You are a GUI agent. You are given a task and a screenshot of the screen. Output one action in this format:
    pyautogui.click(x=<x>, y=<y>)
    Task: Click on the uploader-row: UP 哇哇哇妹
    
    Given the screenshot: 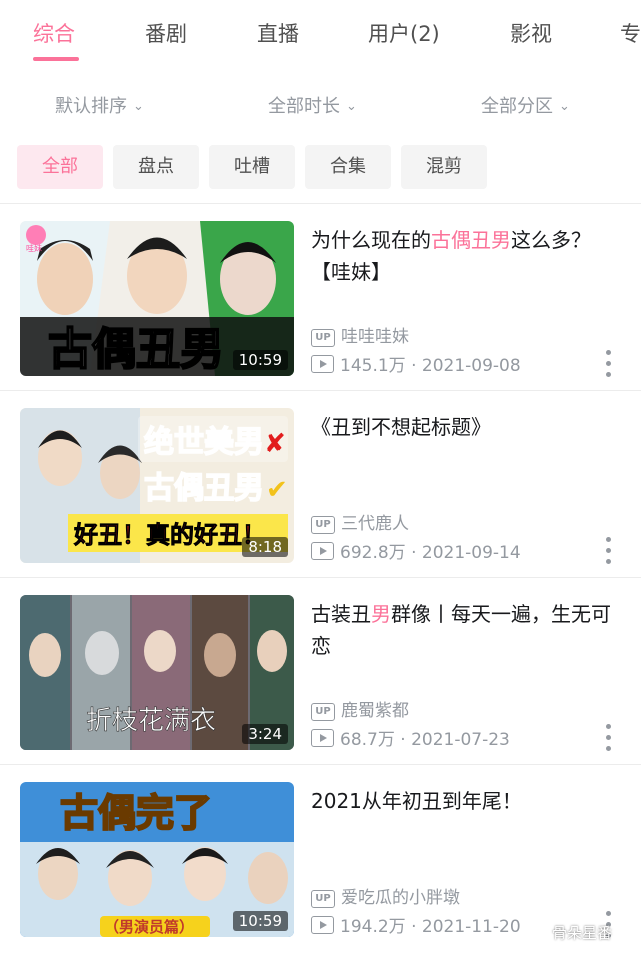 What is the action you would take?
    pyautogui.click(x=360, y=334)
    